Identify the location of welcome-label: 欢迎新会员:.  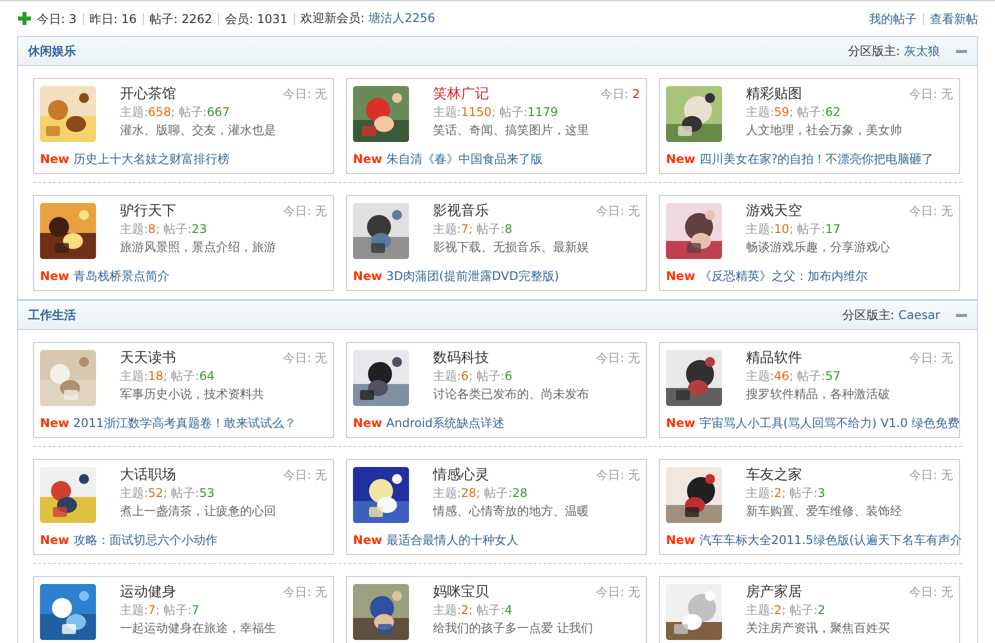
(332, 18).